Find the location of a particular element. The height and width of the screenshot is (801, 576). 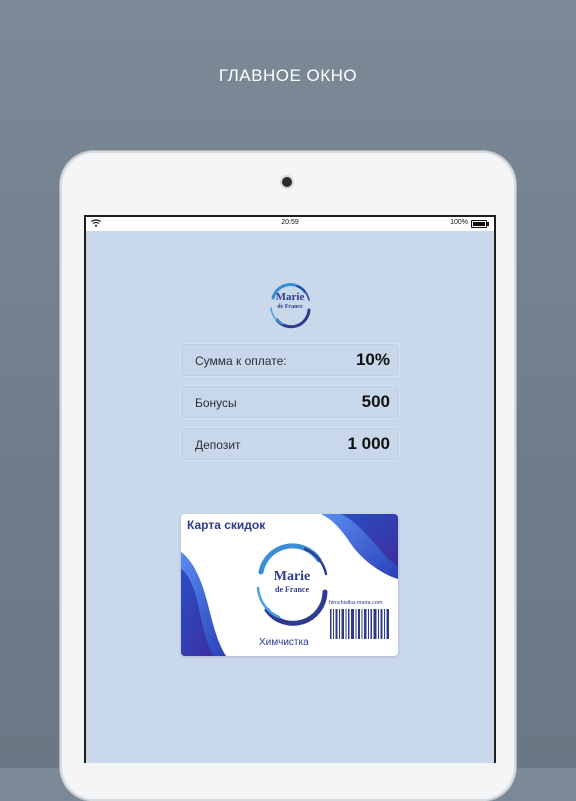

brand-logo: Marie de France is located at coordinates (290, 305).